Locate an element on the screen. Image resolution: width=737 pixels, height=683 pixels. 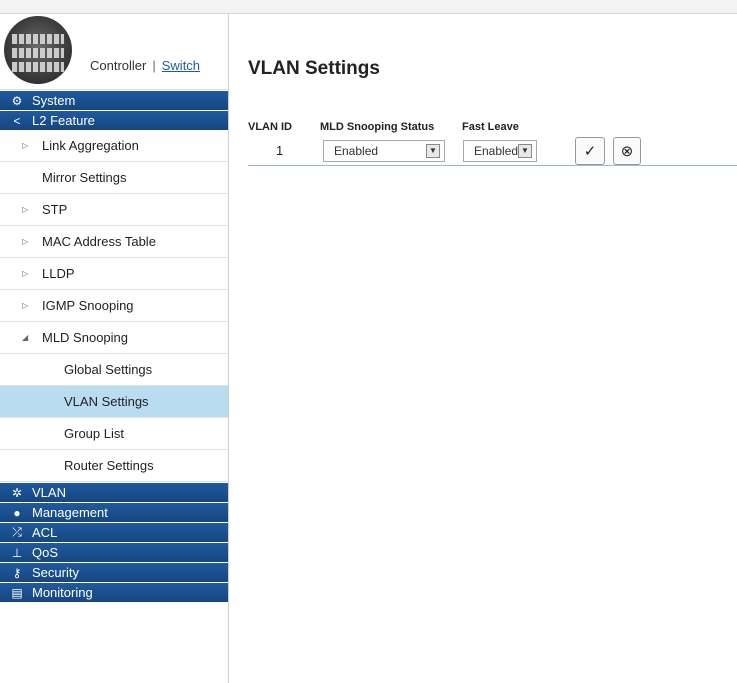
sidebar-item-stp: ▷ STP is located at coordinates (114, 210).